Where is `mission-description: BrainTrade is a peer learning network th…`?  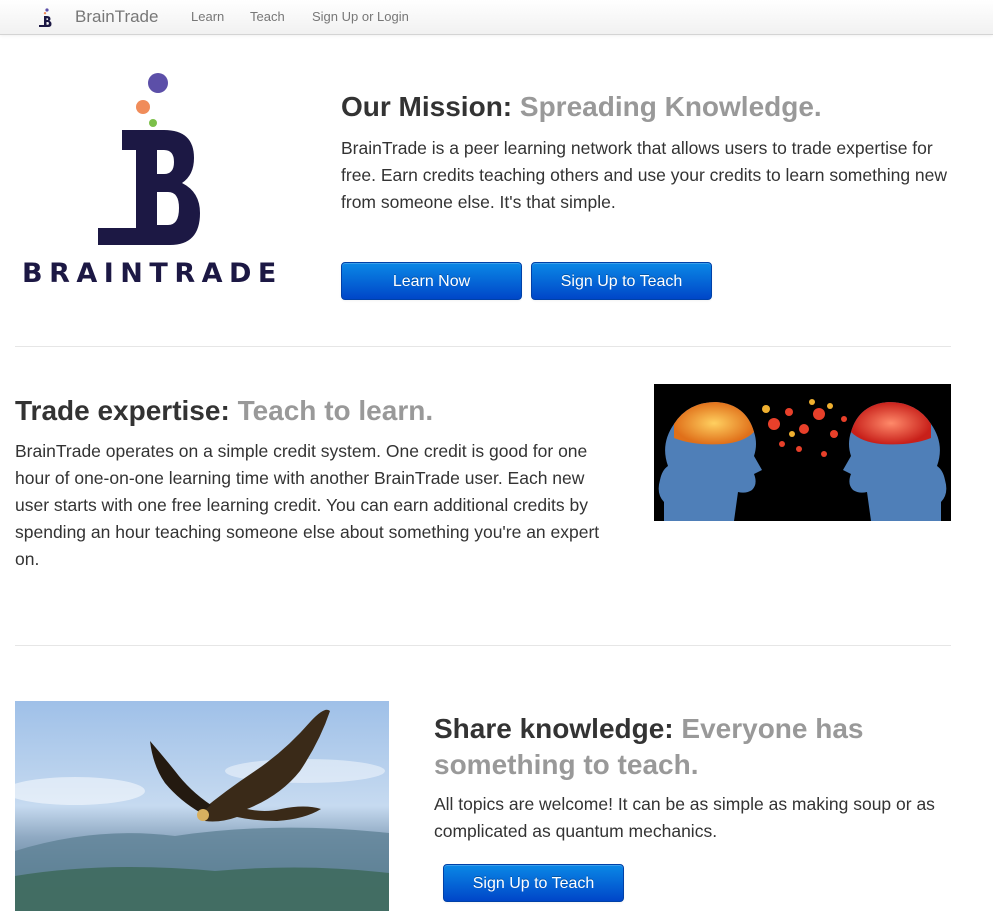
mission-description: BrainTrade is a peer learning network th… is located at coordinates (644, 175).